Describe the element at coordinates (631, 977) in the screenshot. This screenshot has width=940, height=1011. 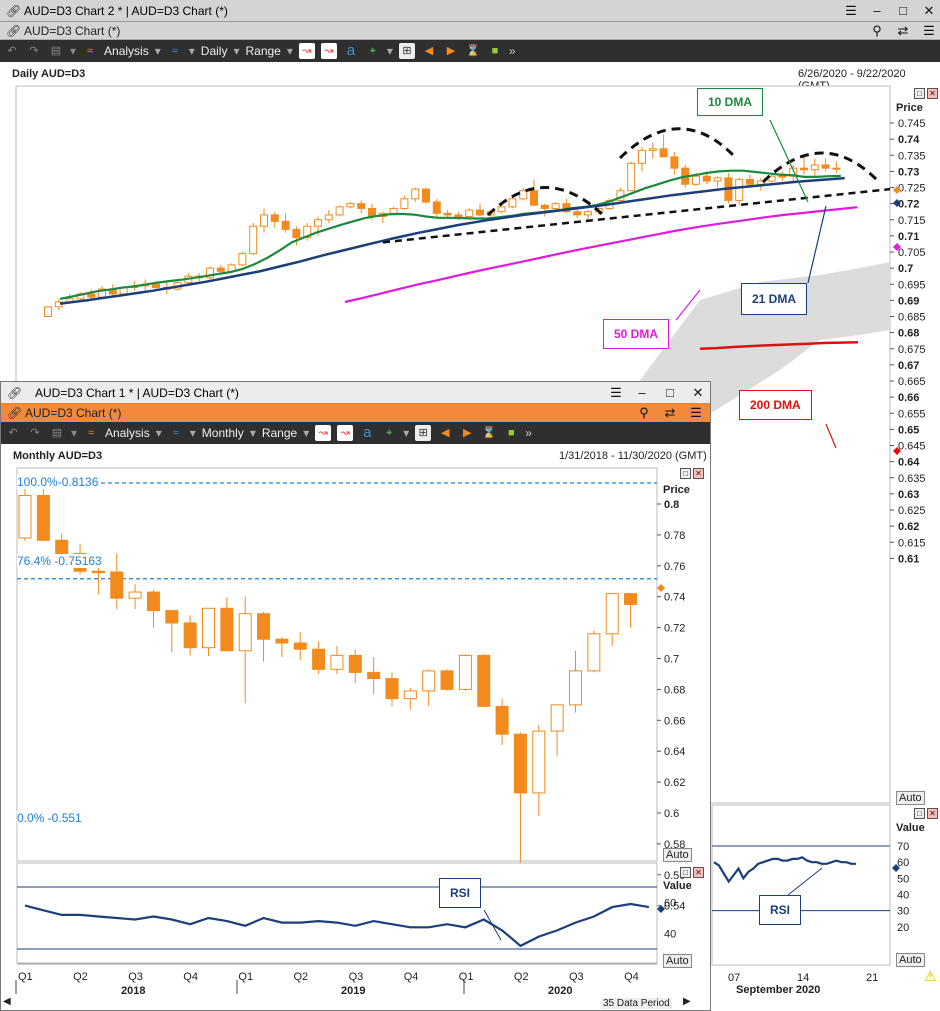
I see `x-tick-label: Q4` at that location.